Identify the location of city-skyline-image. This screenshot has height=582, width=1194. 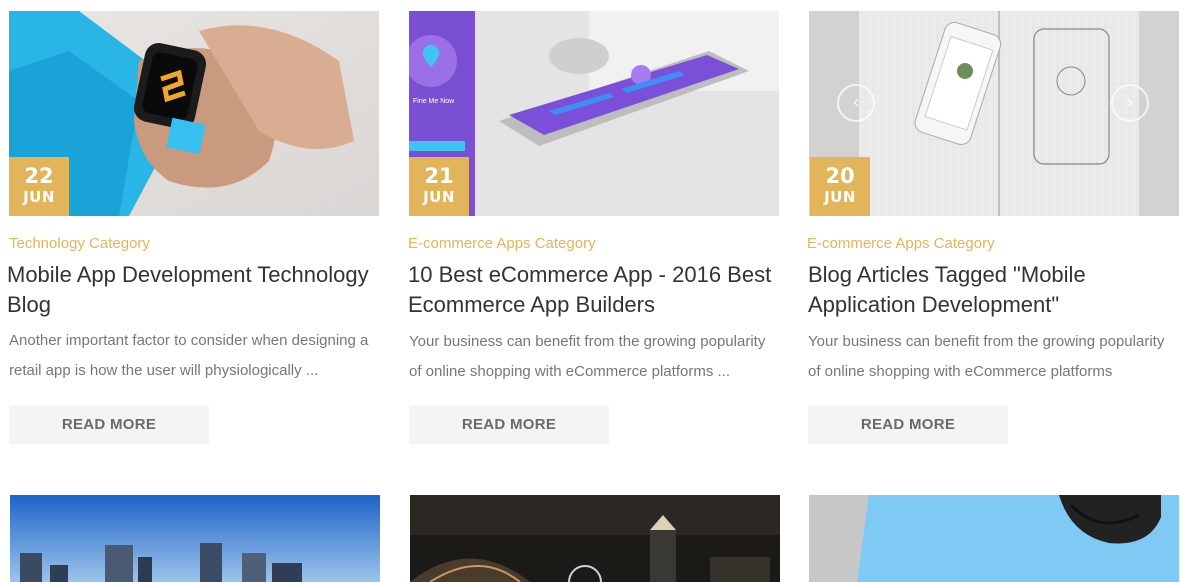
(195, 538).